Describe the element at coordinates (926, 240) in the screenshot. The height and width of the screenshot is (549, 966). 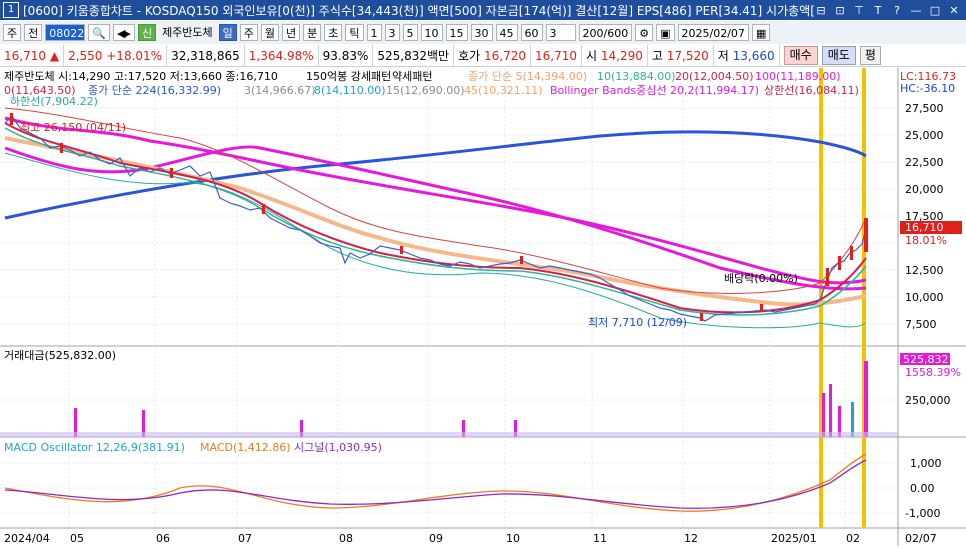
I see `price-pct-tag: 18.01%` at that location.